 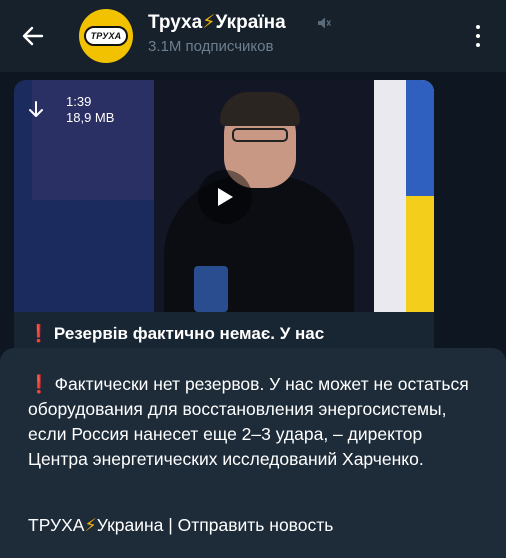 What do you see at coordinates (36, 110) in the screenshot?
I see `download-arrow-icon` at bounding box center [36, 110].